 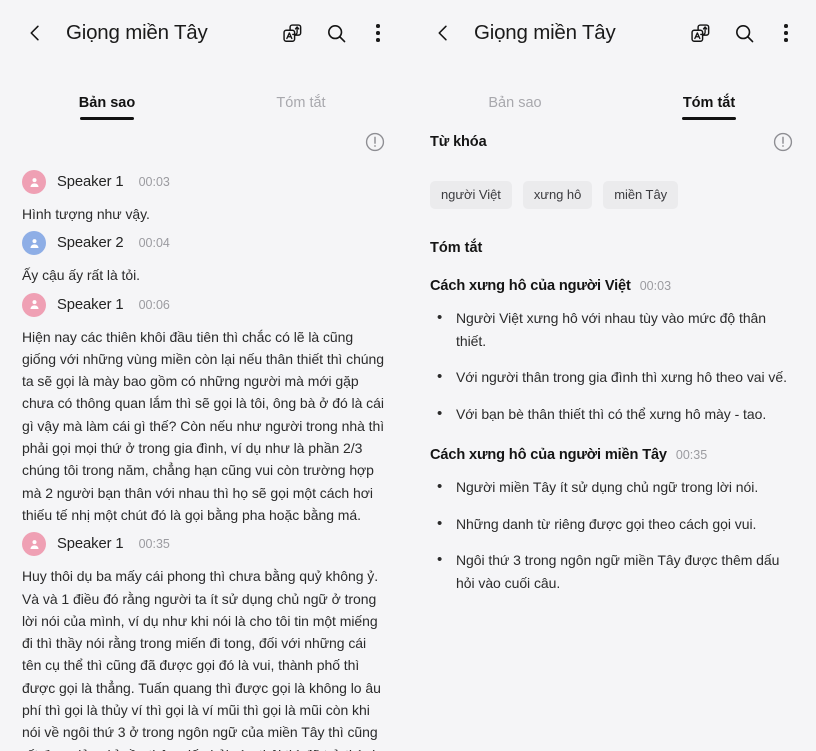 What do you see at coordinates (530, 286) in the screenshot?
I see `summary-topic-title: Cách xưng hô của người Việt` at bounding box center [530, 286].